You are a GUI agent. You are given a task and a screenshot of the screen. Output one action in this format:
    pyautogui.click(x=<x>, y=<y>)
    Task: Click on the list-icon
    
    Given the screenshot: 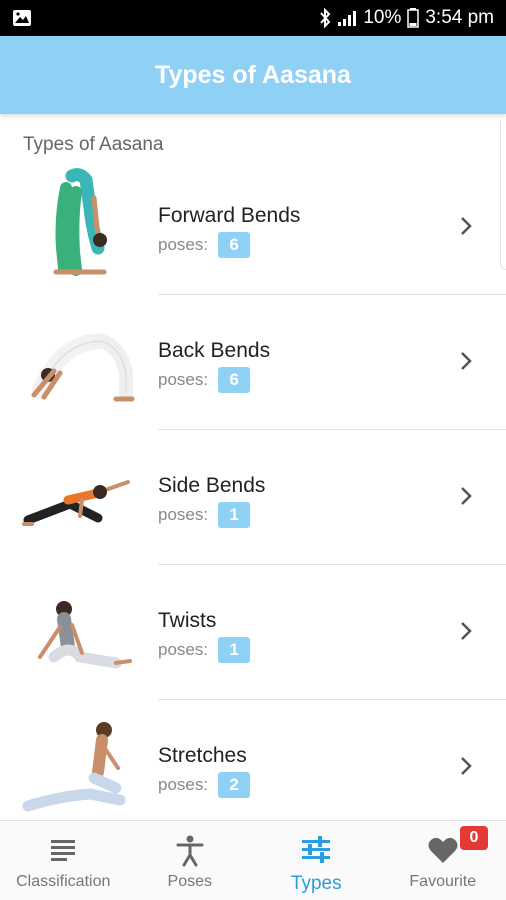 What is the action you would take?
    pyautogui.click(x=63, y=850)
    